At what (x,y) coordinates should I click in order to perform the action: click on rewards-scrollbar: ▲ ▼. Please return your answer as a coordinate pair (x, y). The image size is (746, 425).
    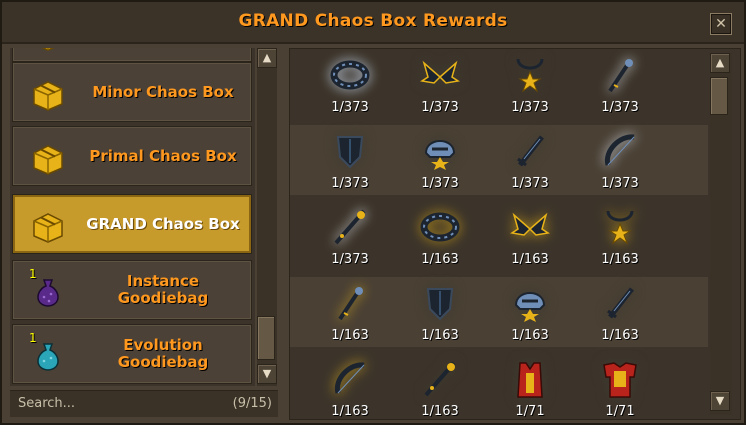
    Looking at the image, I should click on (721, 234).